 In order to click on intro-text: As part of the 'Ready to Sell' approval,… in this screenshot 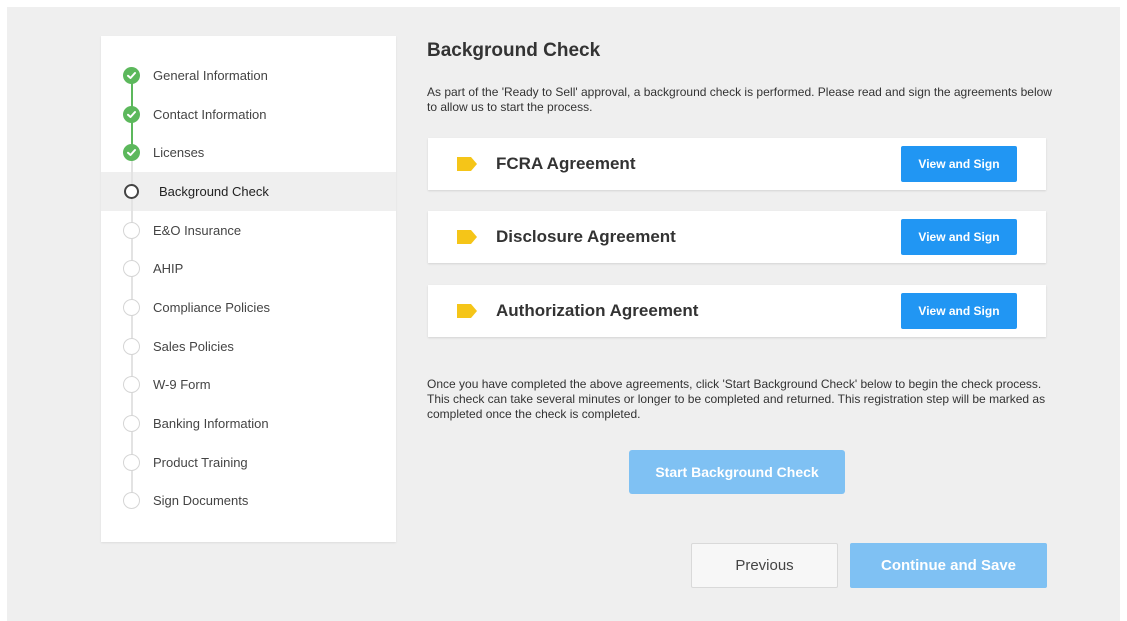, I will do `click(739, 99)`.